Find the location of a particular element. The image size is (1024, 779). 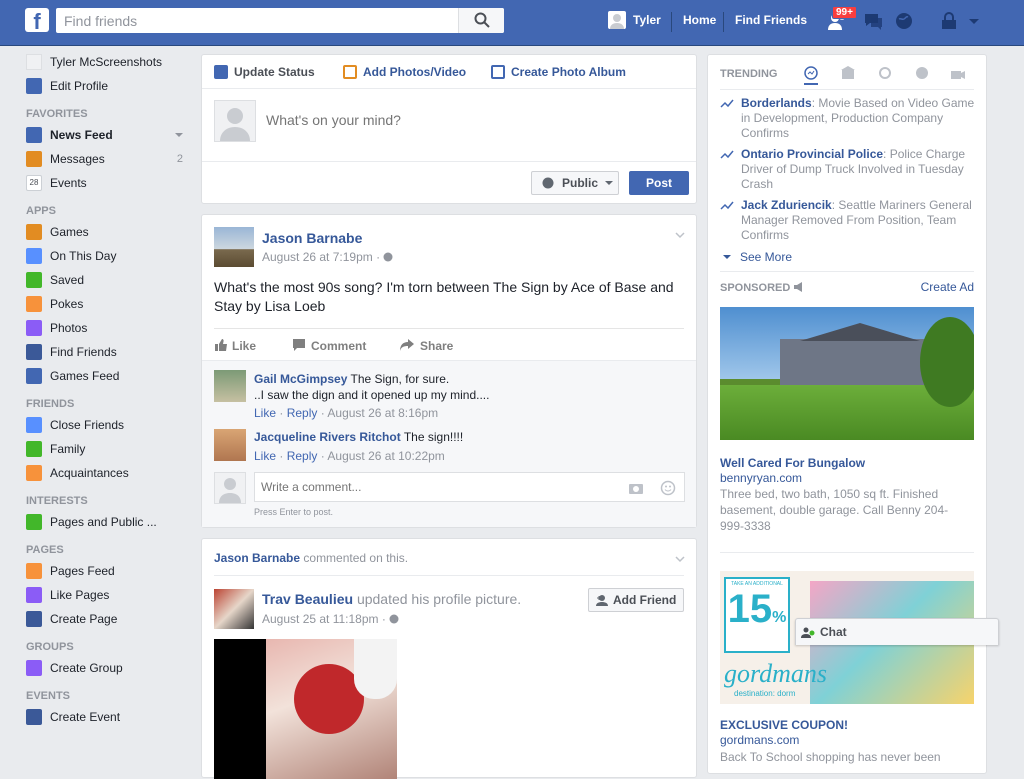

comment-input is located at coordinates (435, 487).